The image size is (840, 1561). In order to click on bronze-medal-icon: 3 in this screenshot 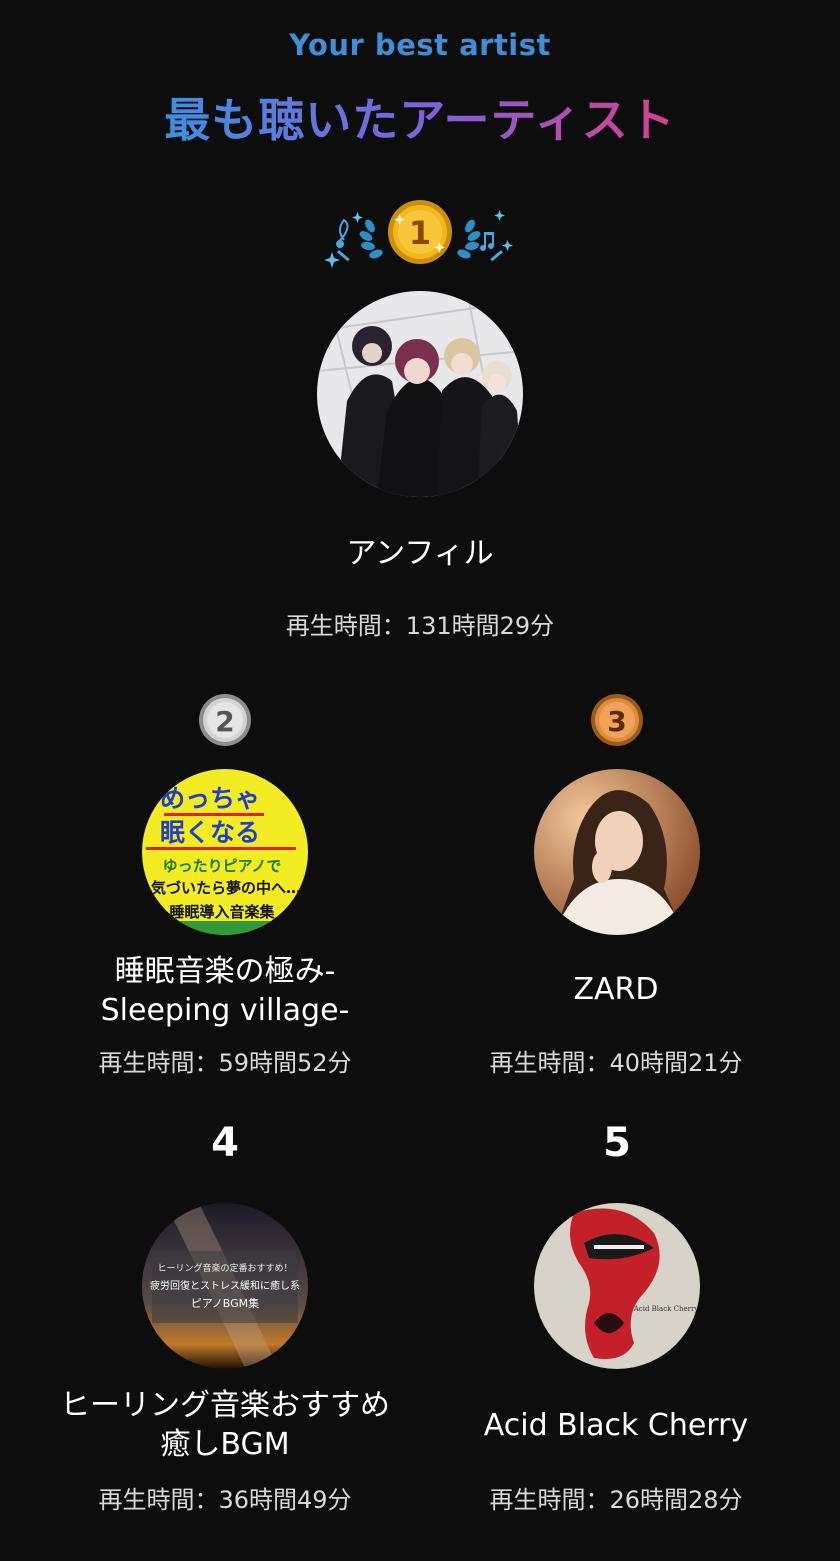, I will do `click(617, 720)`.